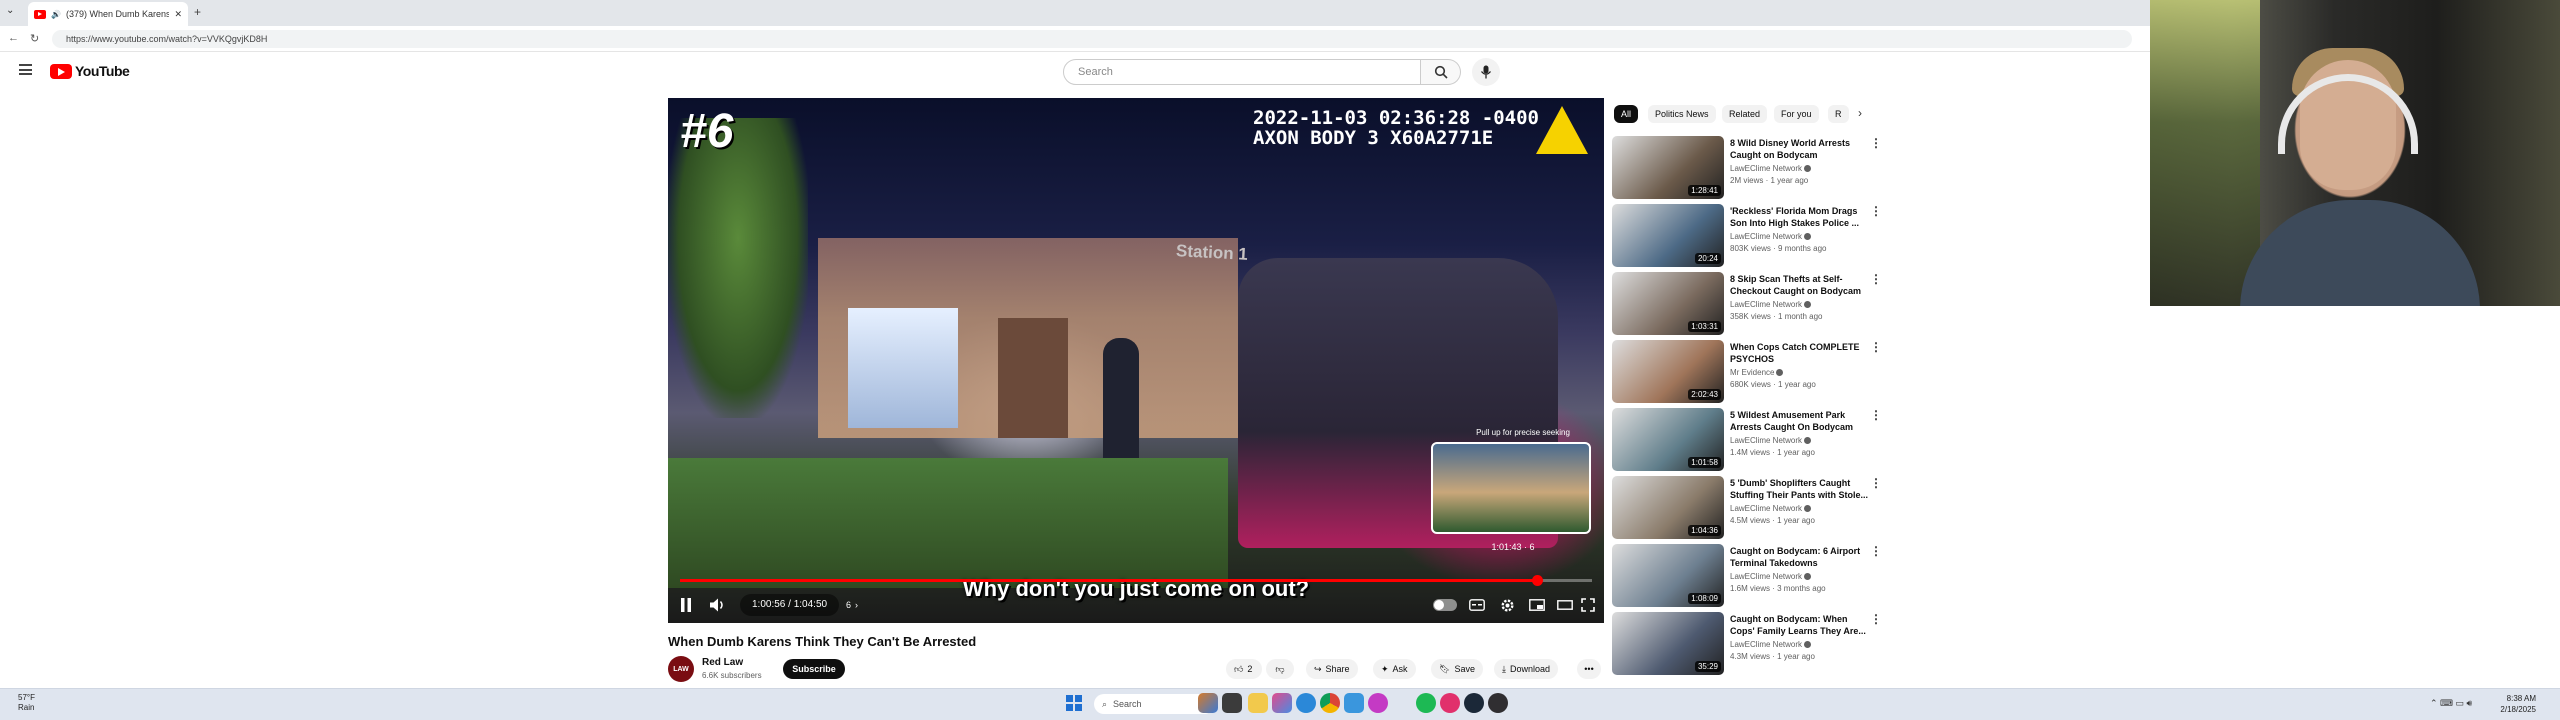 The width and height of the screenshot is (2560, 720). What do you see at coordinates (25, 69) in the screenshot?
I see `menu-icon` at bounding box center [25, 69].